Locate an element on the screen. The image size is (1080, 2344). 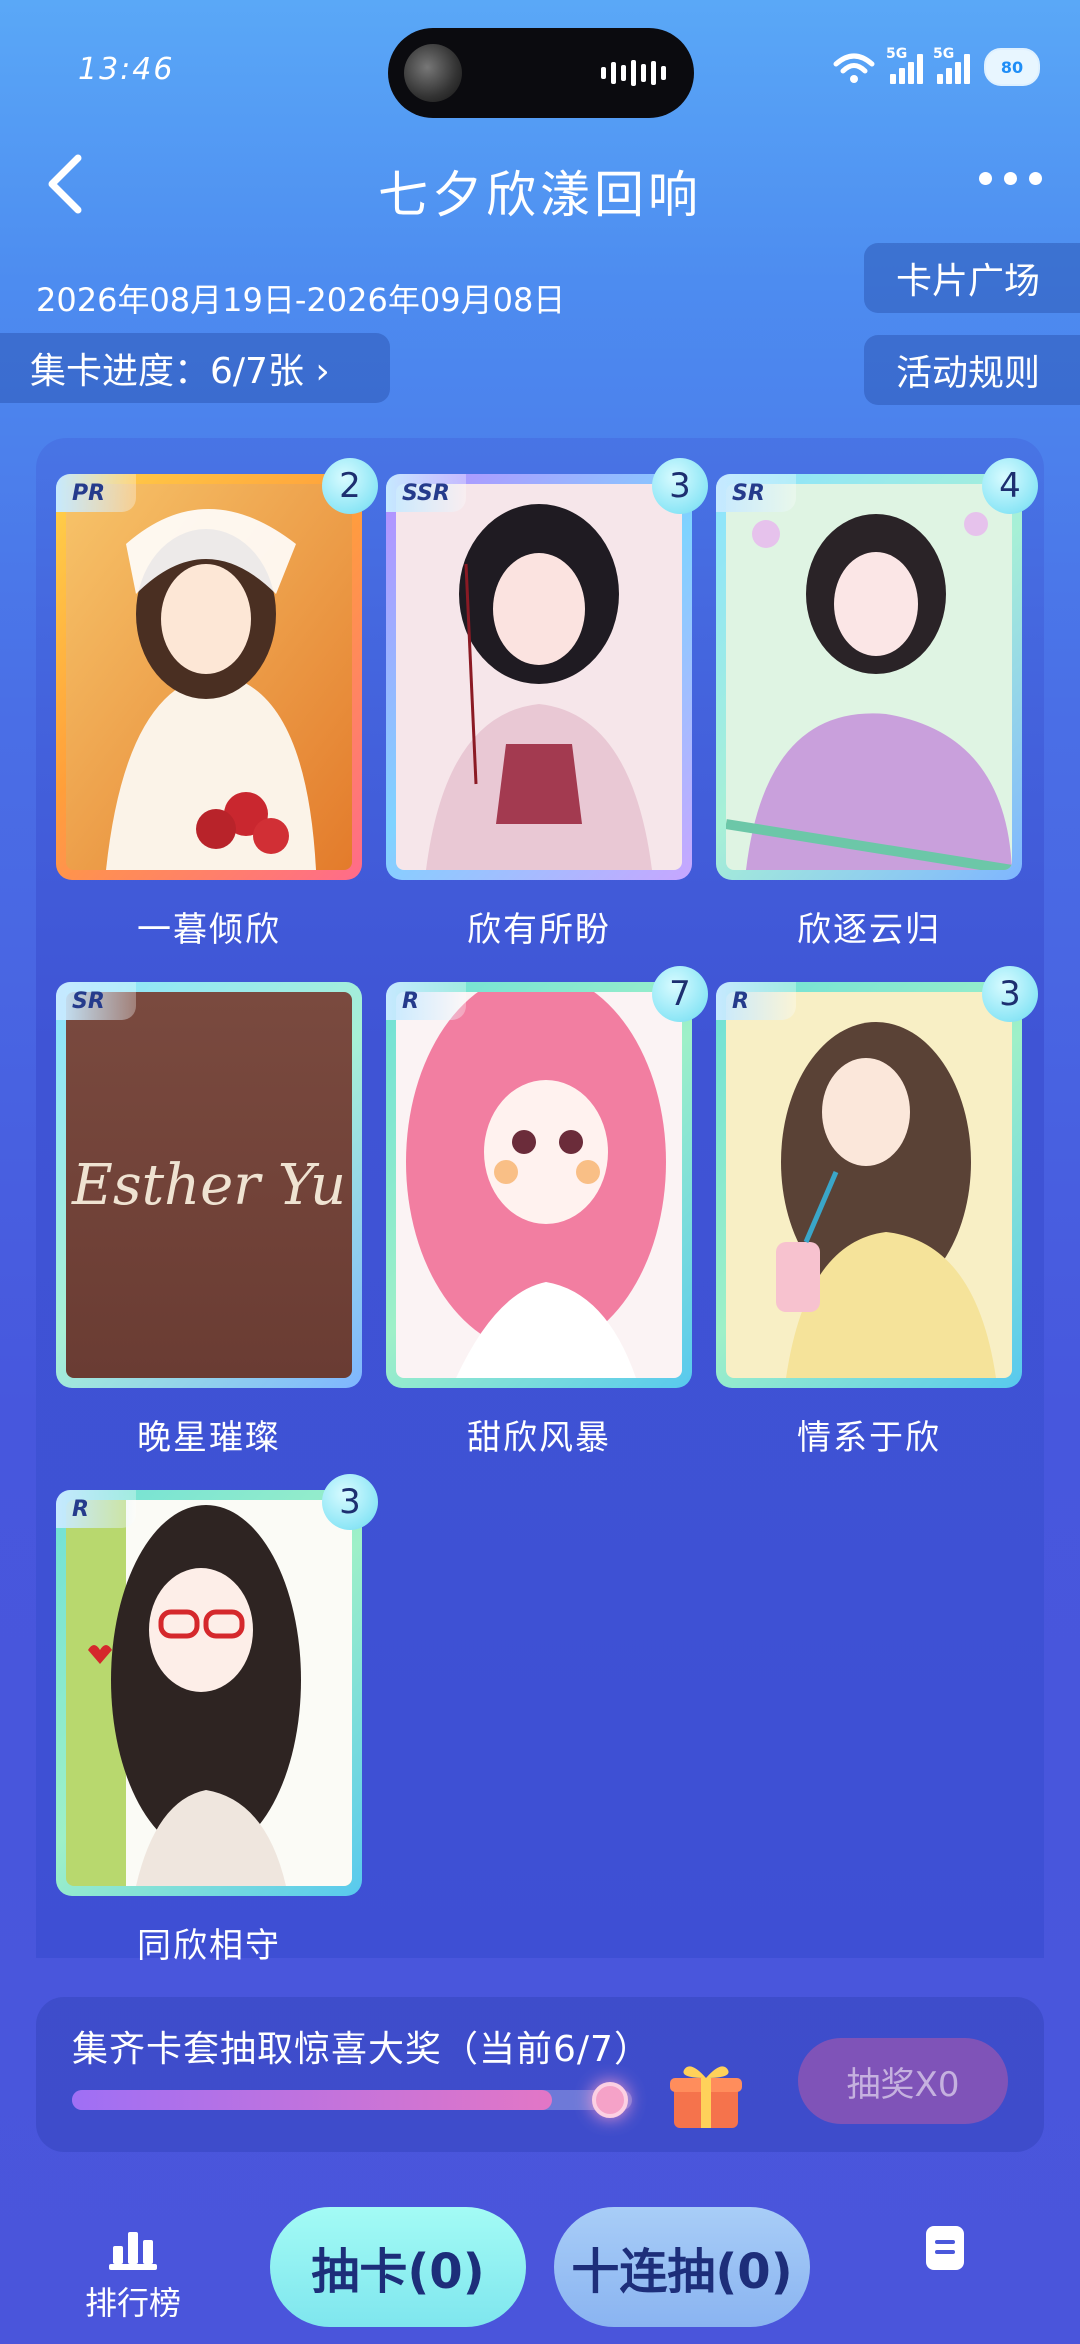
status-icons: 5G 5G 80 is located at coordinates (936, 66).